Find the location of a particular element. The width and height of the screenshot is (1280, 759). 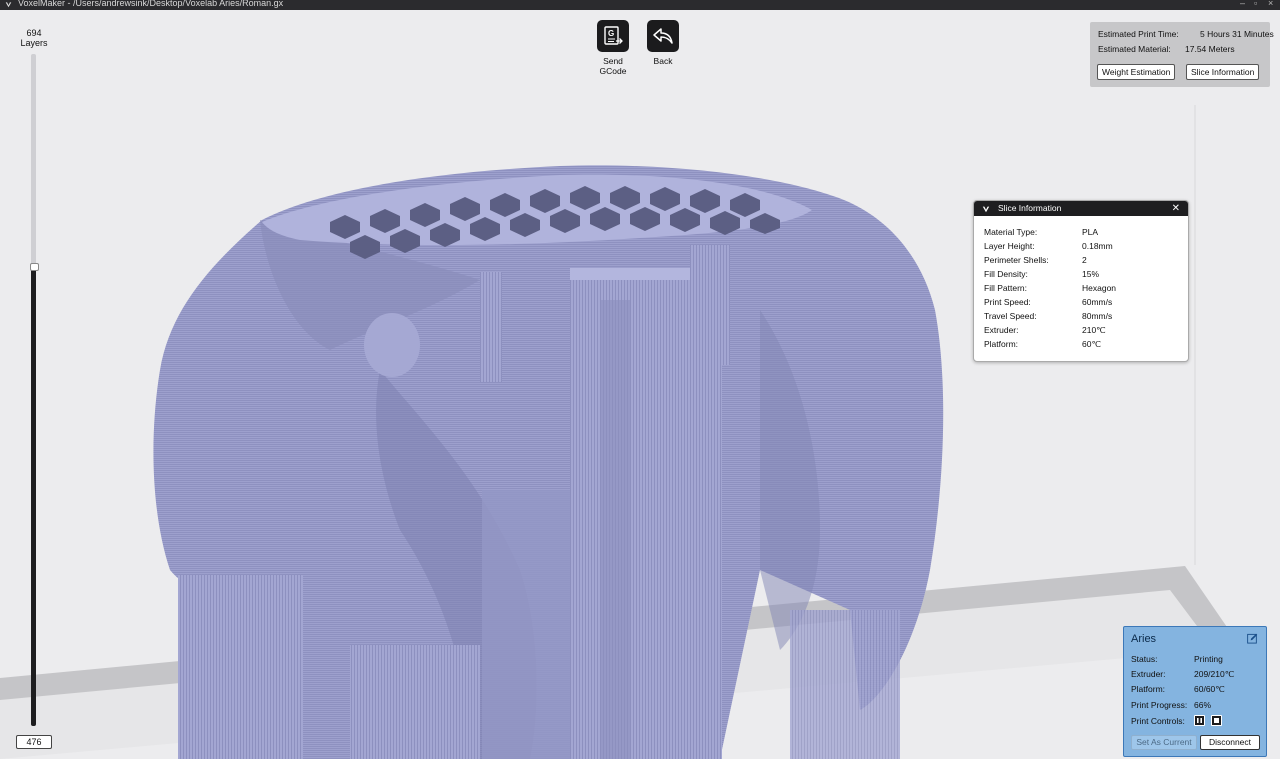

stop-icon is located at coordinates (1216, 720).